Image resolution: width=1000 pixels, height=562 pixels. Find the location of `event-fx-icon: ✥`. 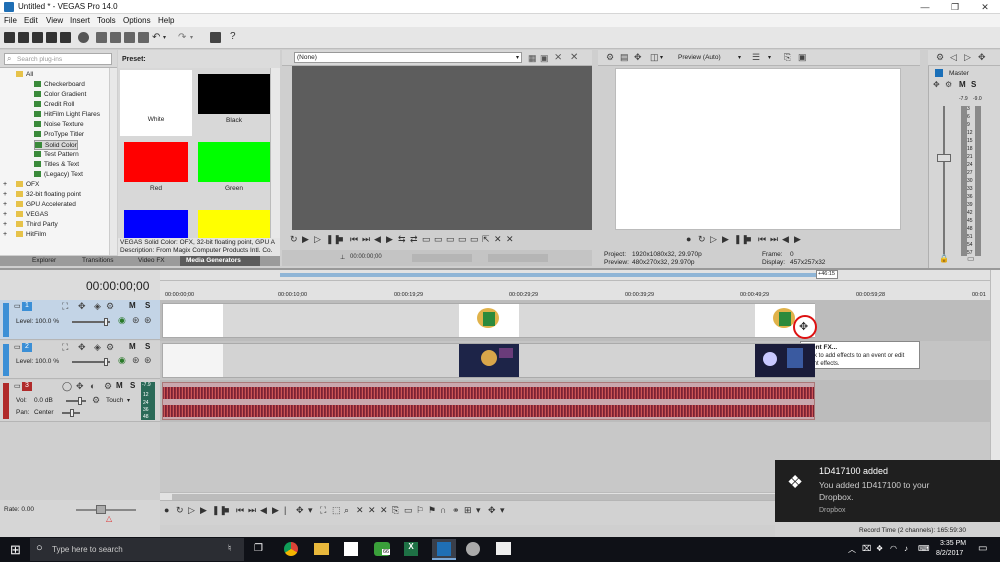

event-fx-icon: ✥ is located at coordinates (803, 326).